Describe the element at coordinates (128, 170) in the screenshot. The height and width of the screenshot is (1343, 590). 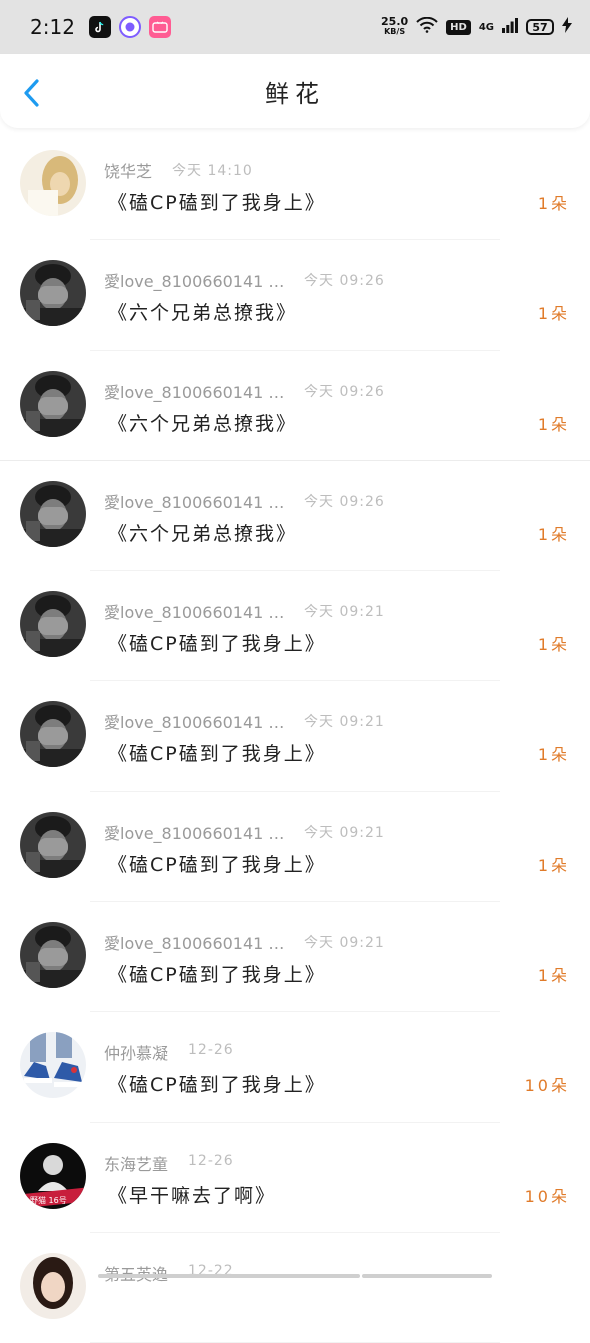
I see `sender-name: 饶华芝` at that location.